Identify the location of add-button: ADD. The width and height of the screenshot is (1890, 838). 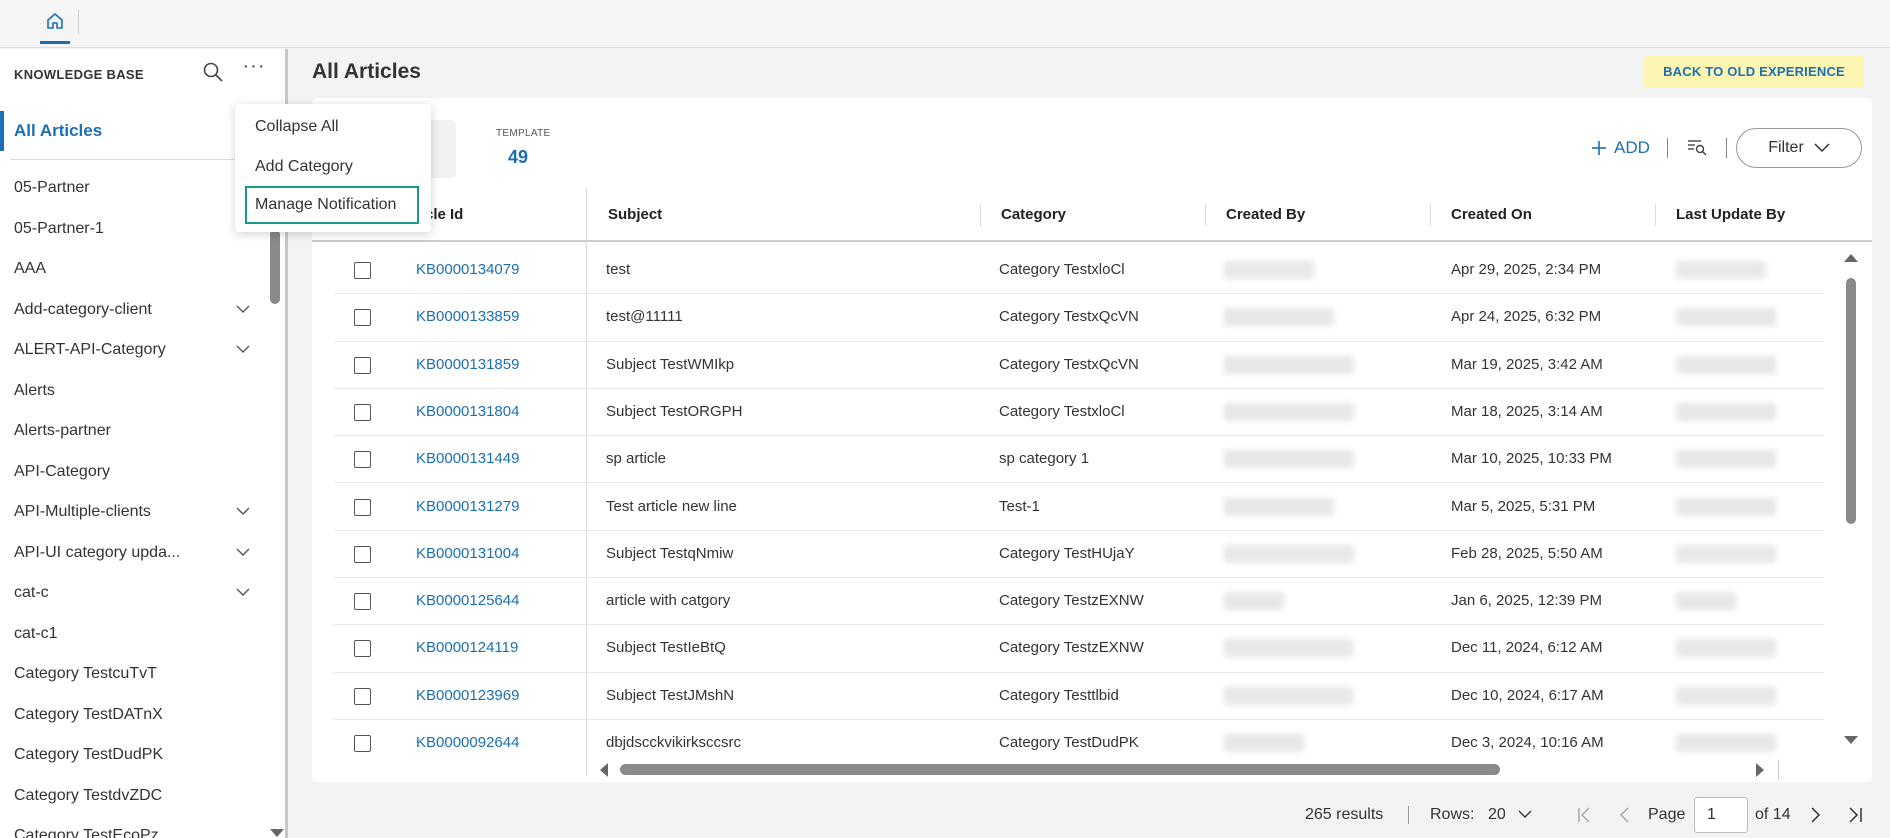
(1620, 148).